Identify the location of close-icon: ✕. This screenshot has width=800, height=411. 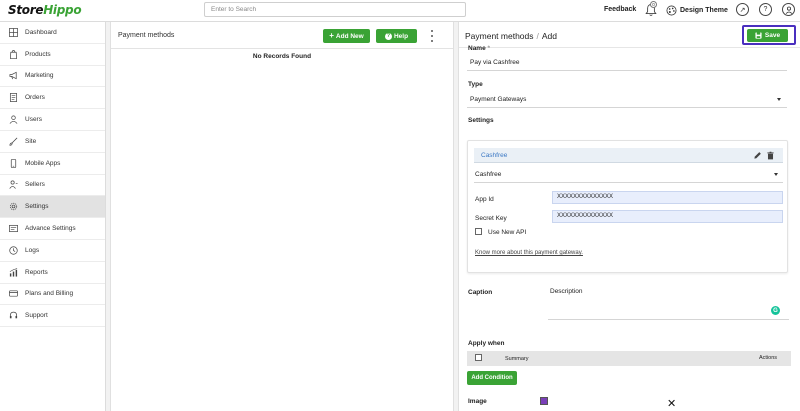
(671, 404).